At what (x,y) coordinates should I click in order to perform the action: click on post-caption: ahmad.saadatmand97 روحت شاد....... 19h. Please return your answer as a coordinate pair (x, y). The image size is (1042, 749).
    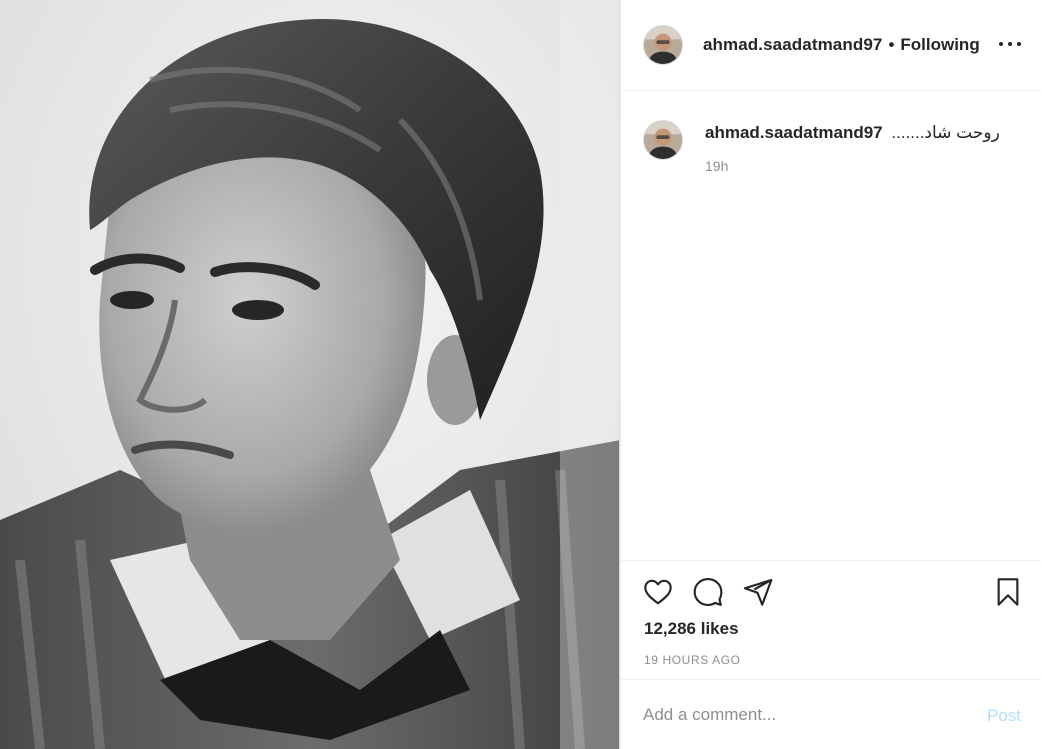
    Looking at the image, I should click on (833, 147).